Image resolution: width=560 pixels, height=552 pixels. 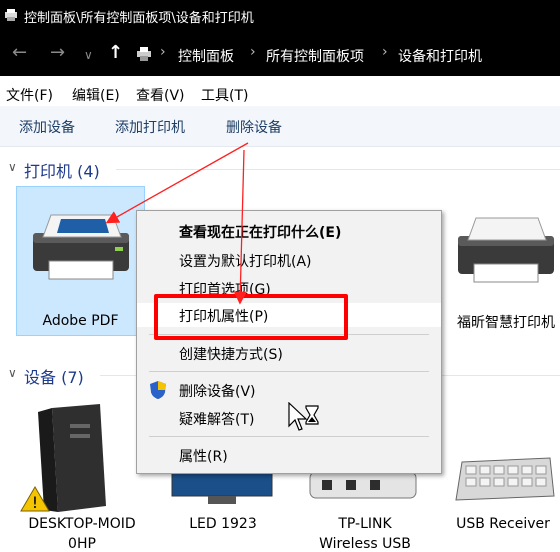 I want to click on menu-view: 查看(V), so click(x=160, y=95).